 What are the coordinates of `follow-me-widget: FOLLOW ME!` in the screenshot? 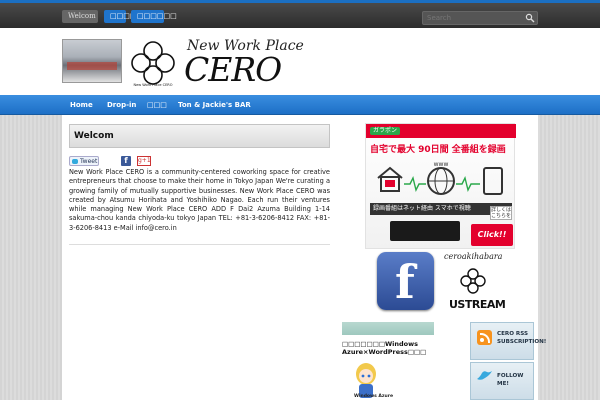 It's located at (502, 381).